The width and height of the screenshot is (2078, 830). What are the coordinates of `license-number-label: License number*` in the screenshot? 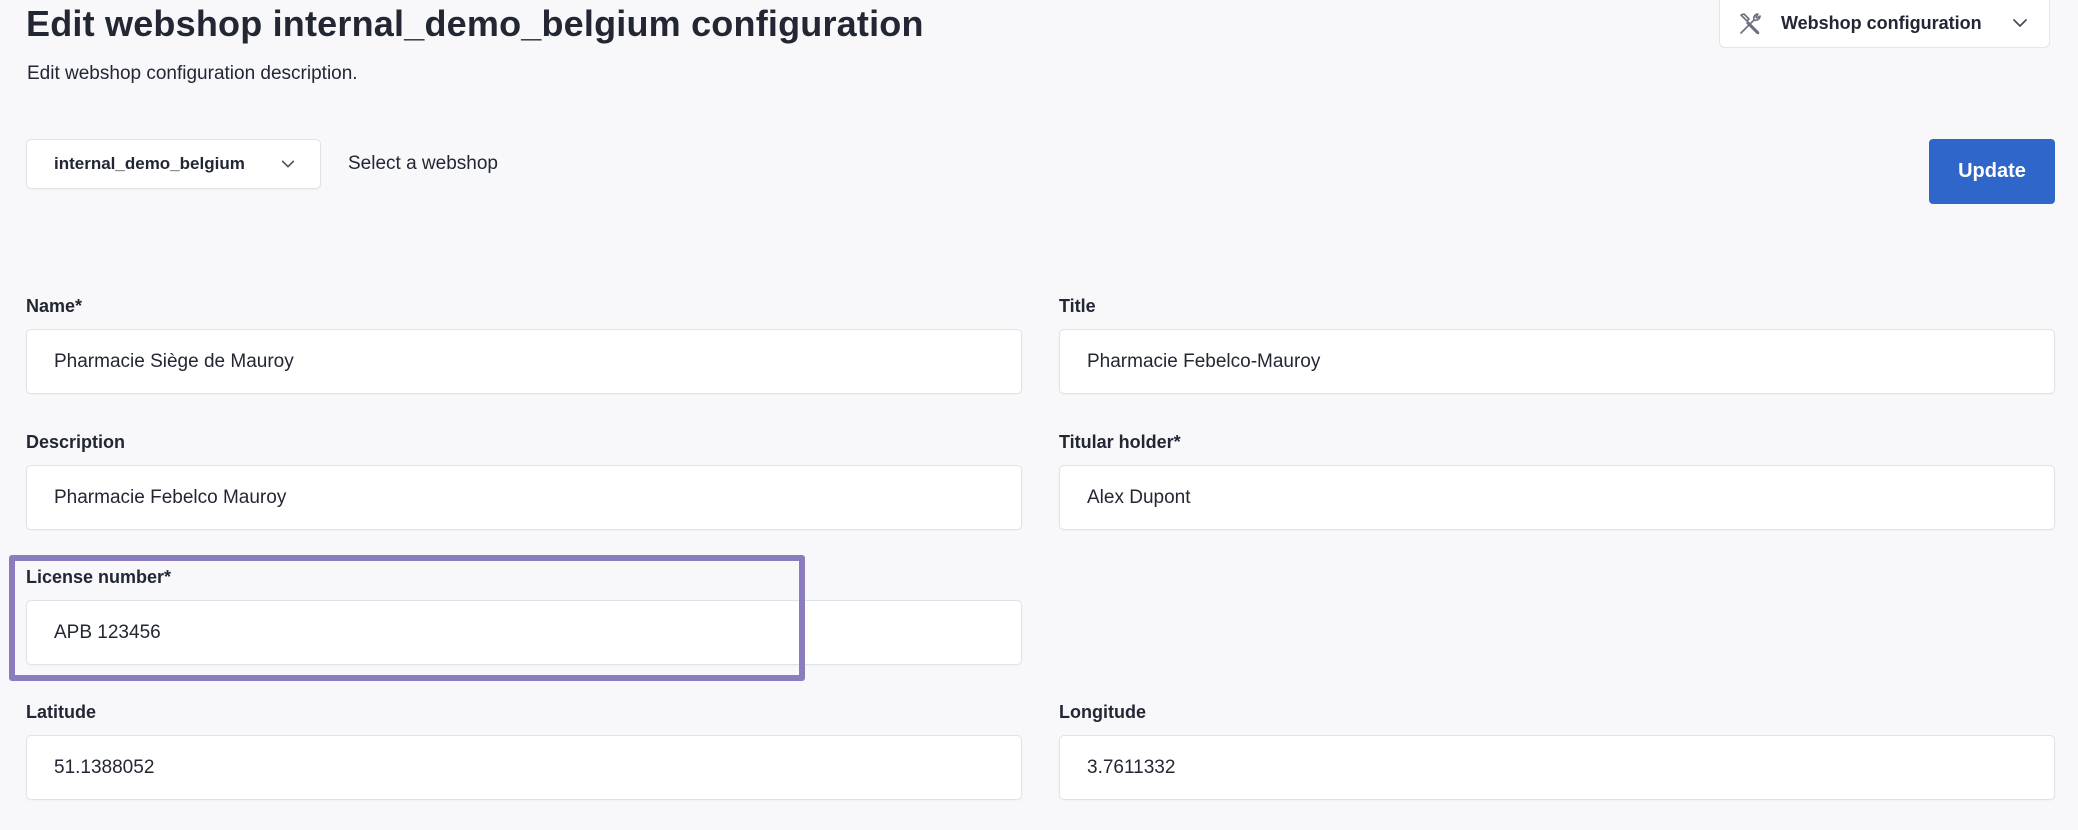 It's located at (99, 577).